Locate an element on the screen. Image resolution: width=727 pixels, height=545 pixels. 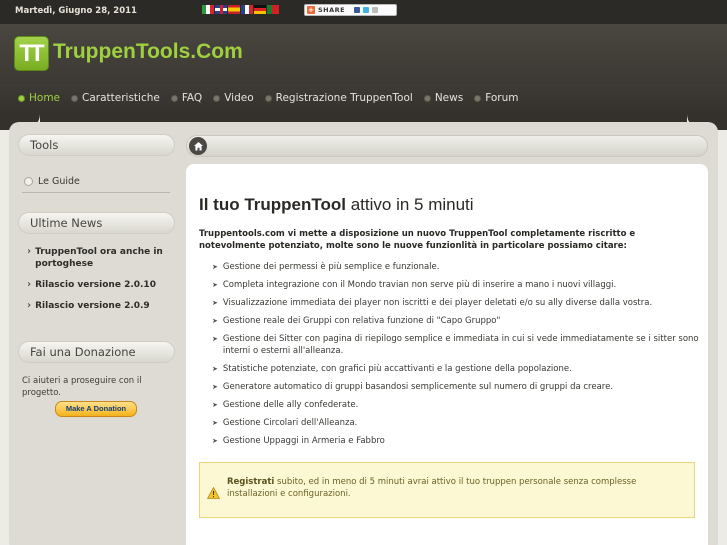
site-logo-text: TruppenTools.Com is located at coordinates (148, 52).